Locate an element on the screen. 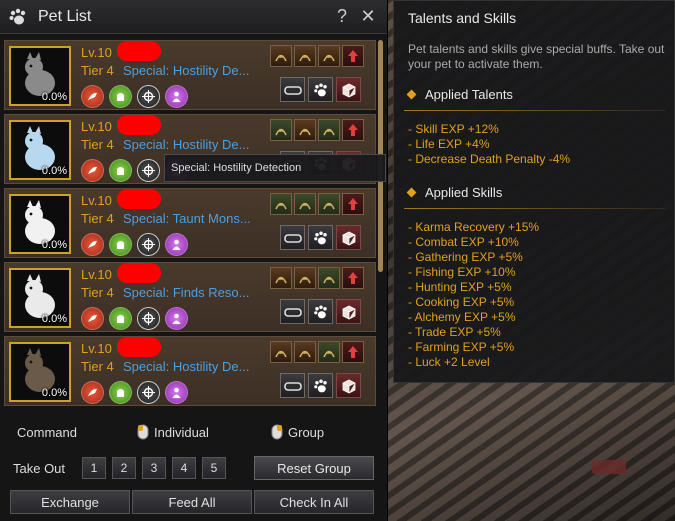 This screenshot has height=521, width=675. take-out-slot-5: 5 is located at coordinates (214, 468).